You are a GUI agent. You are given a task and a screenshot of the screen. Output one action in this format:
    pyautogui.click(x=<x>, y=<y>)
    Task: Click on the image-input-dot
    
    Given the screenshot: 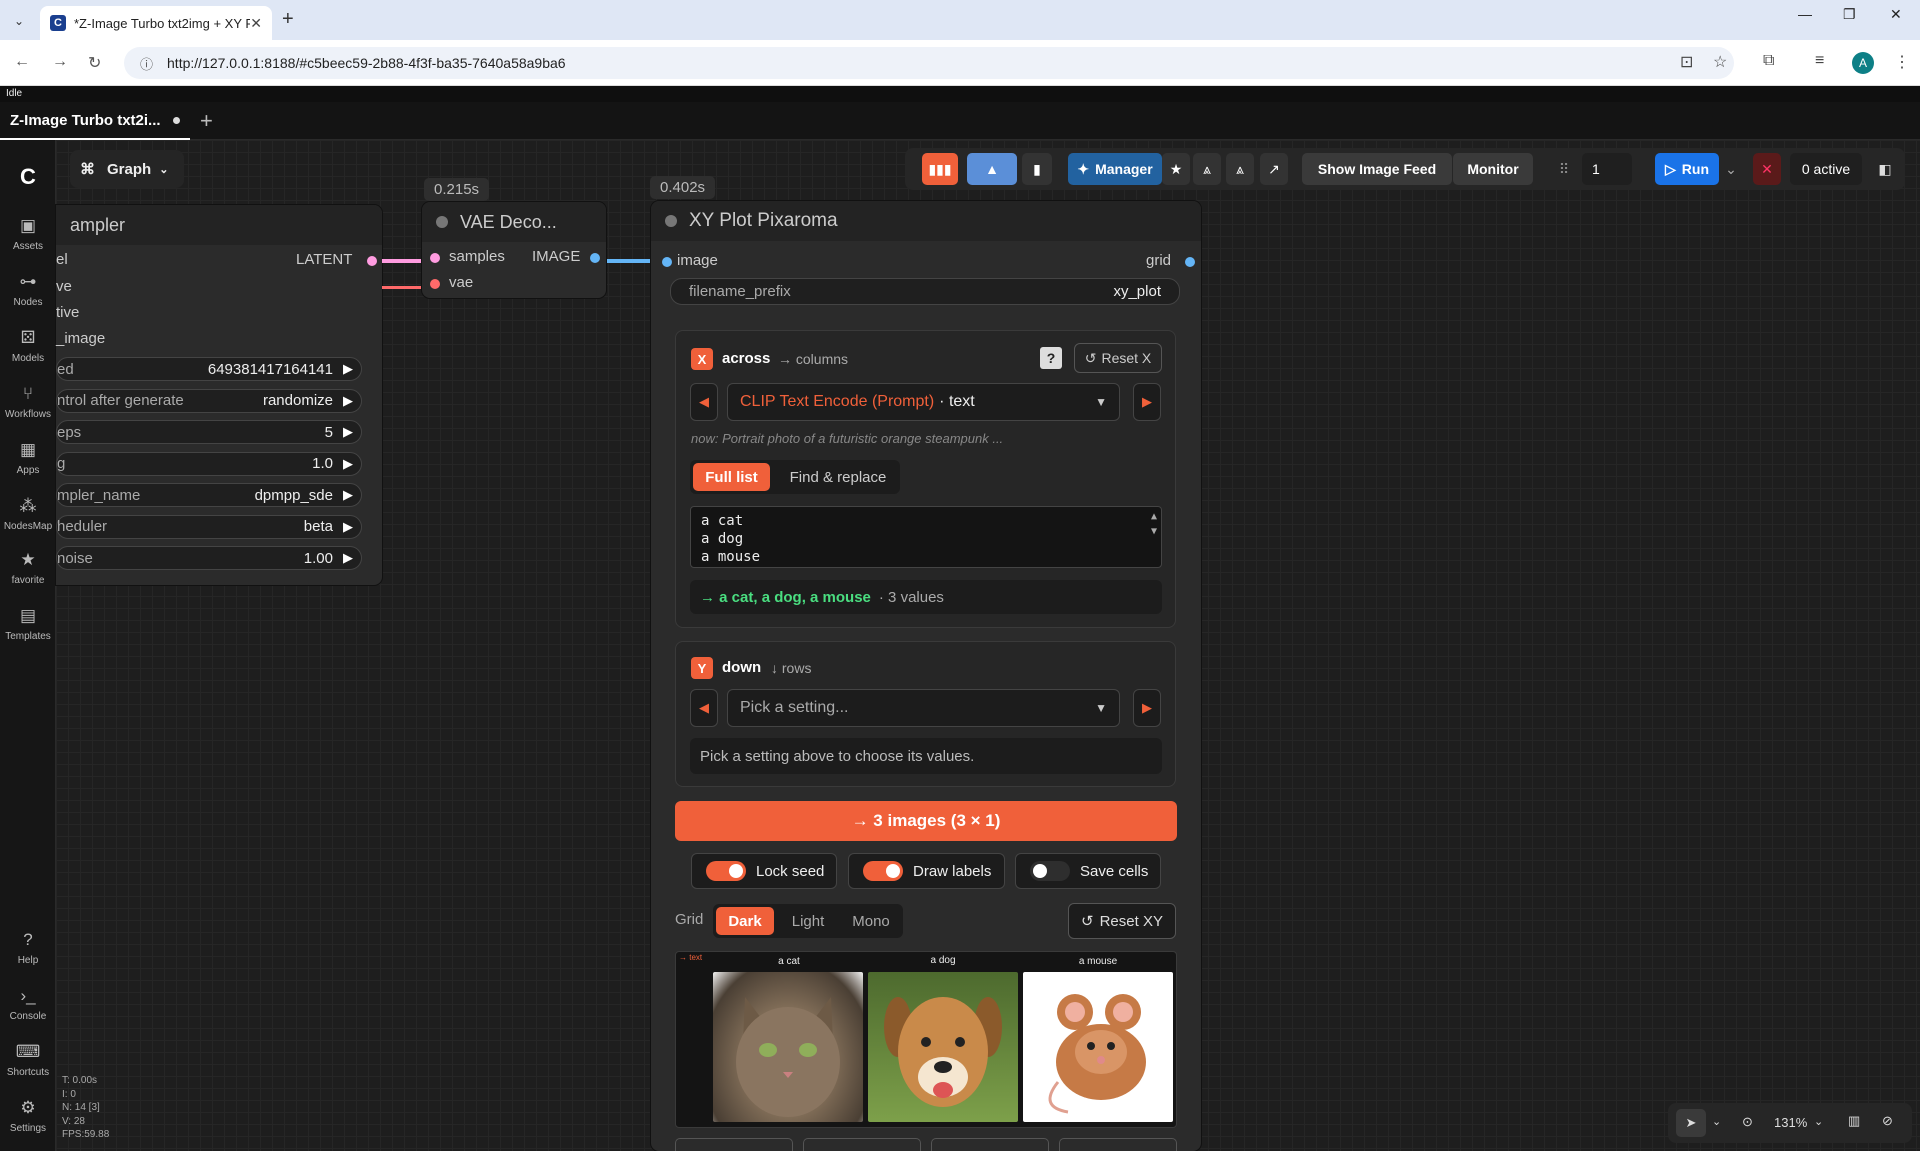 What is the action you would take?
    pyautogui.click(x=667, y=262)
    